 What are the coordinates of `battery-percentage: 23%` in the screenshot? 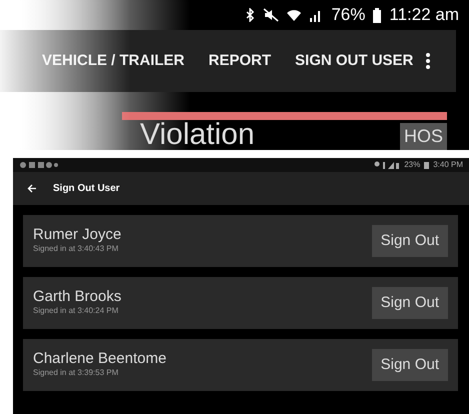 It's located at (412, 165).